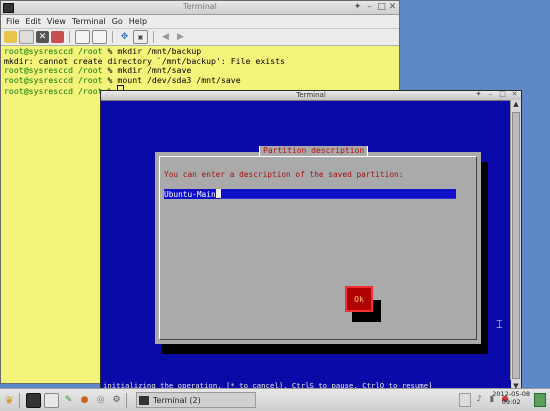 Image resolution: width=550 pixels, height=411 pixels. What do you see at coordinates (200, 22) in the screenshot?
I see `menu-bar: File Edit View Terminal Go Help` at bounding box center [200, 22].